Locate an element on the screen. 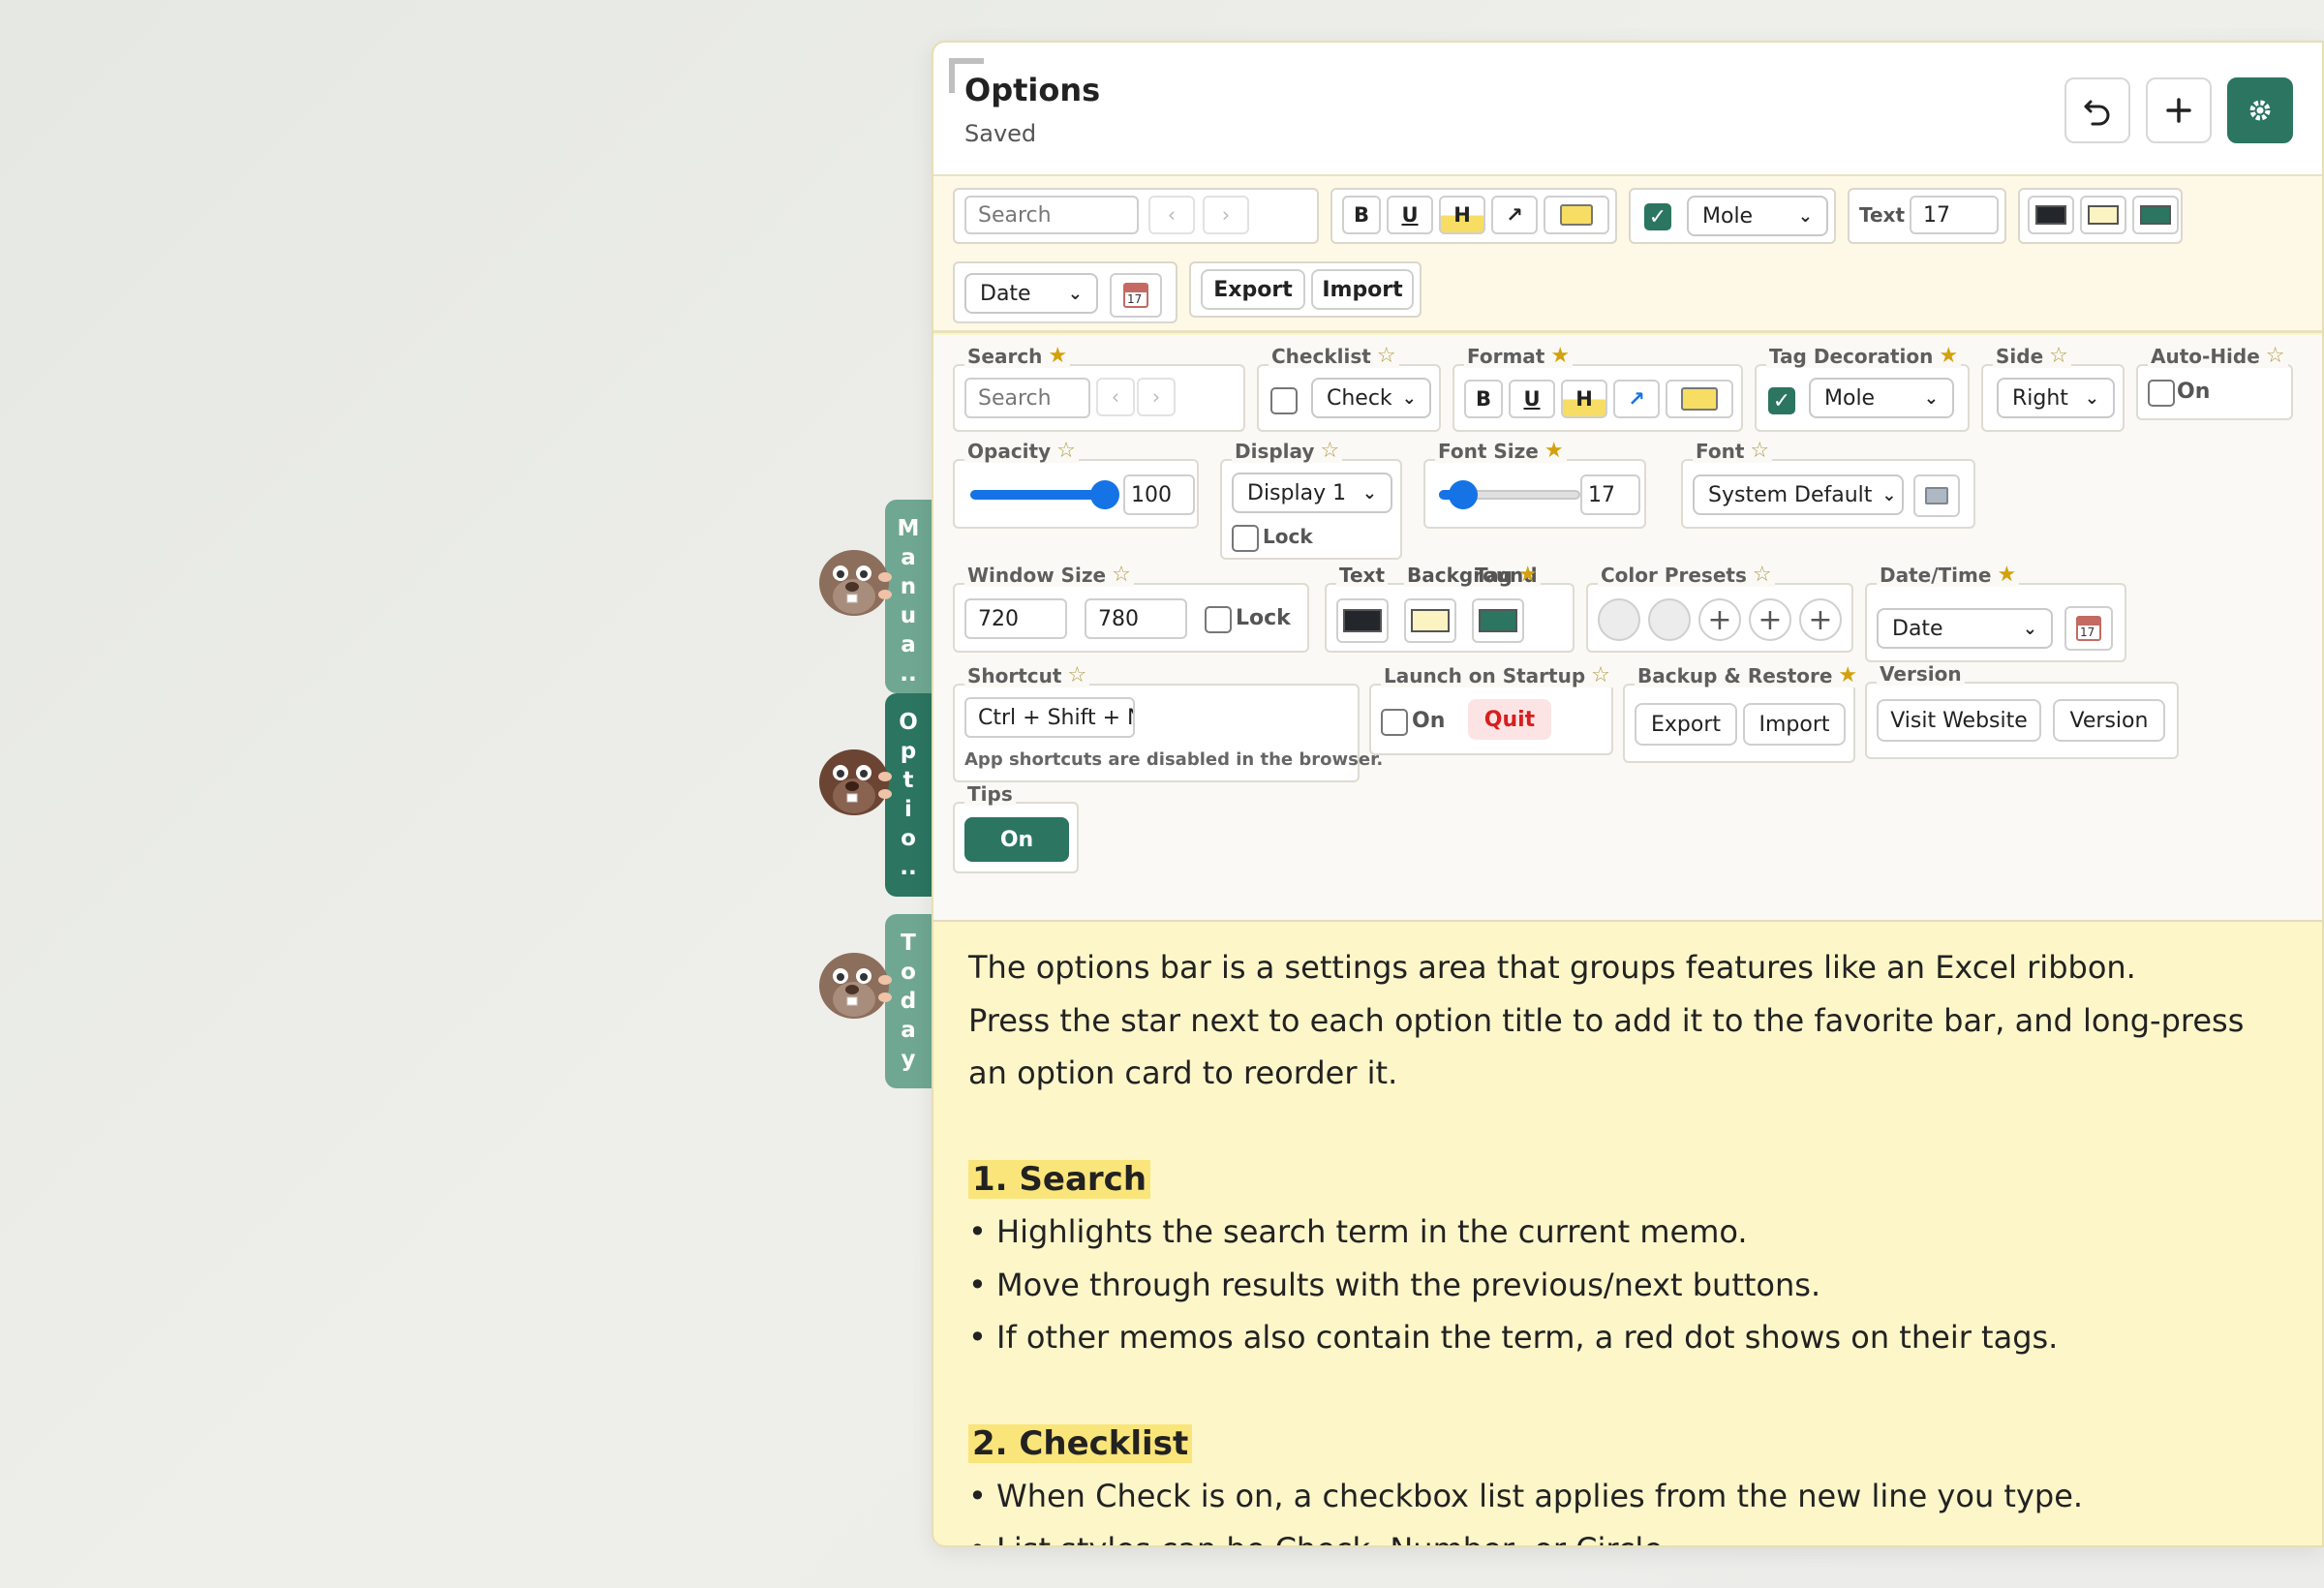 Image resolution: width=2324 pixels, height=1588 pixels. version-button: Version is located at coordinates (2109, 720).